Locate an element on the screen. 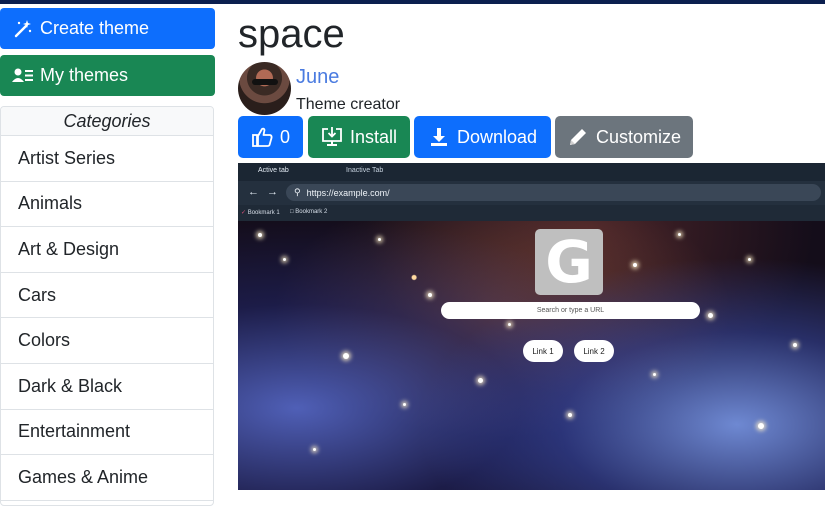 The image size is (825, 506). folder-icon: □ is located at coordinates (292, 212).